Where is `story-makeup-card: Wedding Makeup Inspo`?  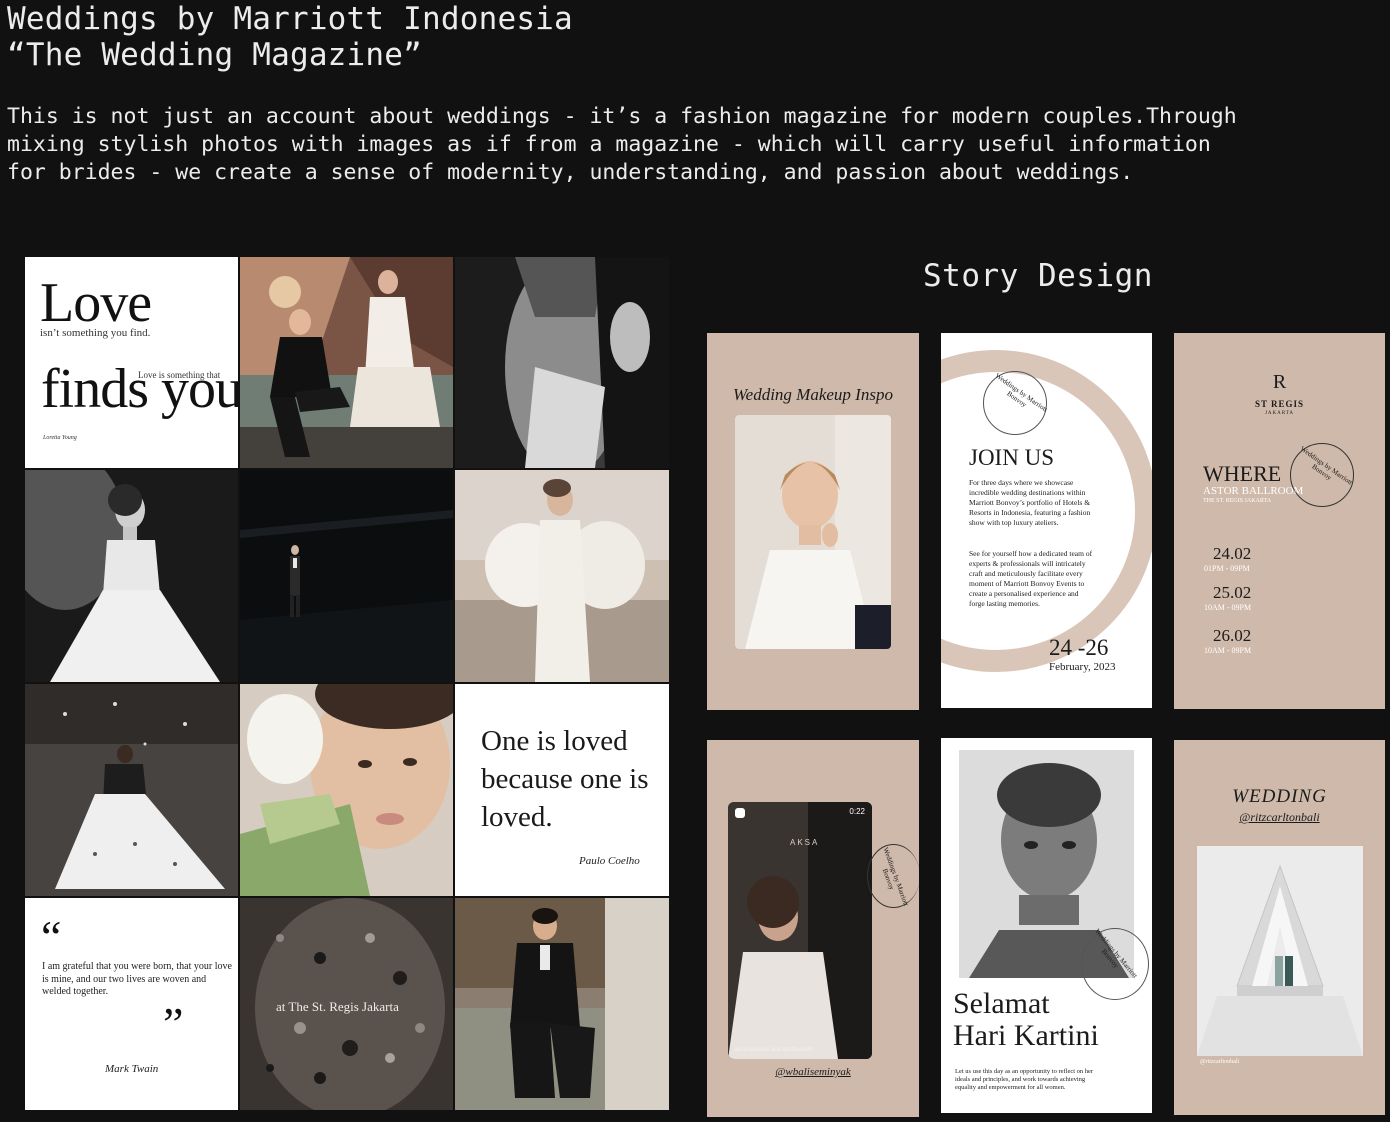
story-makeup-card: Wedding Makeup Inspo is located at coordinates (813, 521).